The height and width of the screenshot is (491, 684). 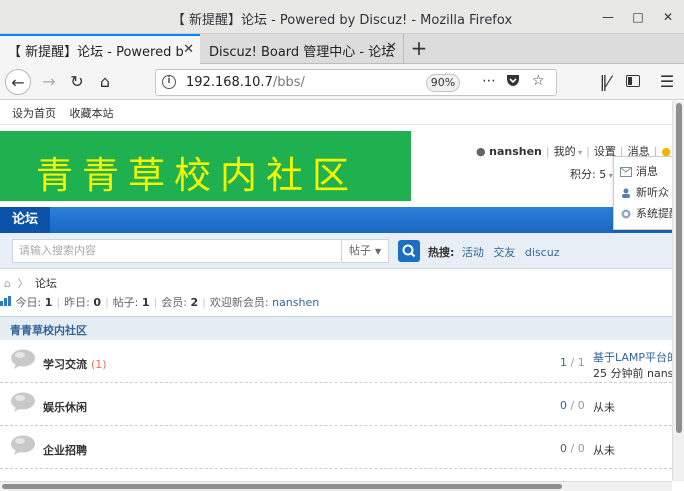 I want to click on top-links: 设为首页 收藏本站, so click(x=68, y=113).